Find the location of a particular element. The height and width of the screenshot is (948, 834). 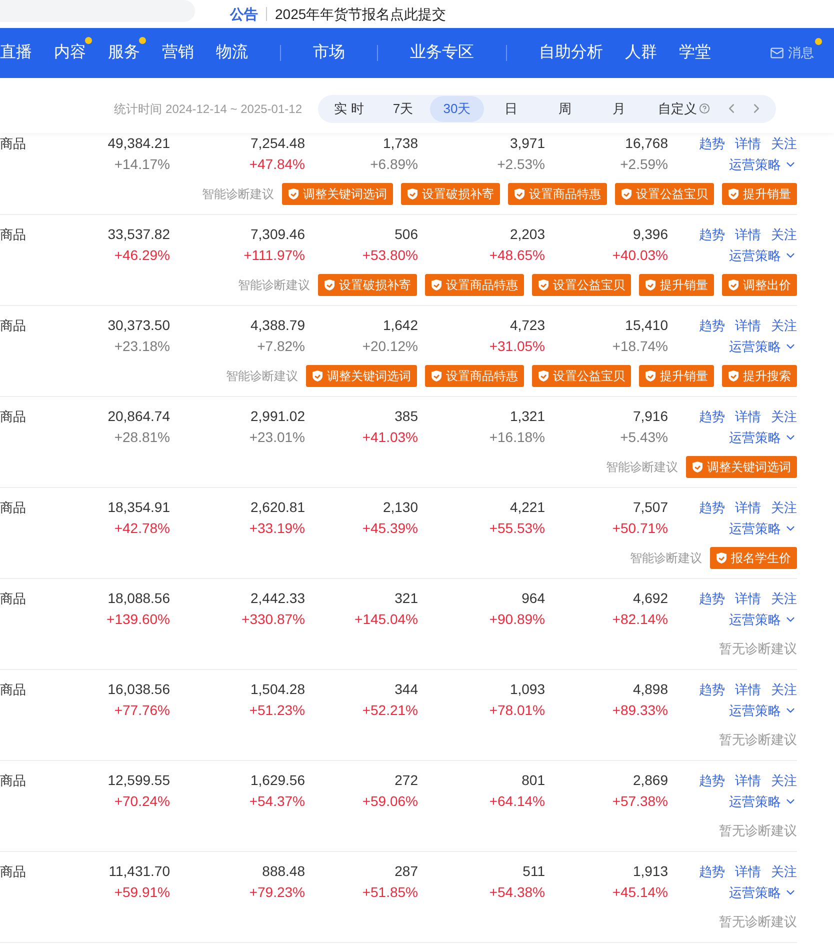

change-percent: +78.01% is located at coordinates (517, 710).